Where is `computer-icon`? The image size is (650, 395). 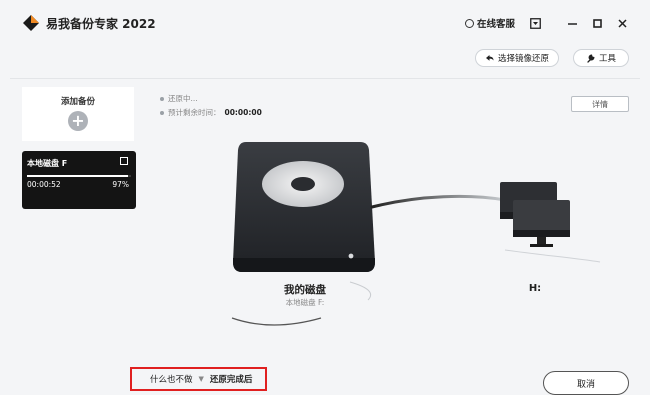
computer-icon is located at coordinates (535, 214).